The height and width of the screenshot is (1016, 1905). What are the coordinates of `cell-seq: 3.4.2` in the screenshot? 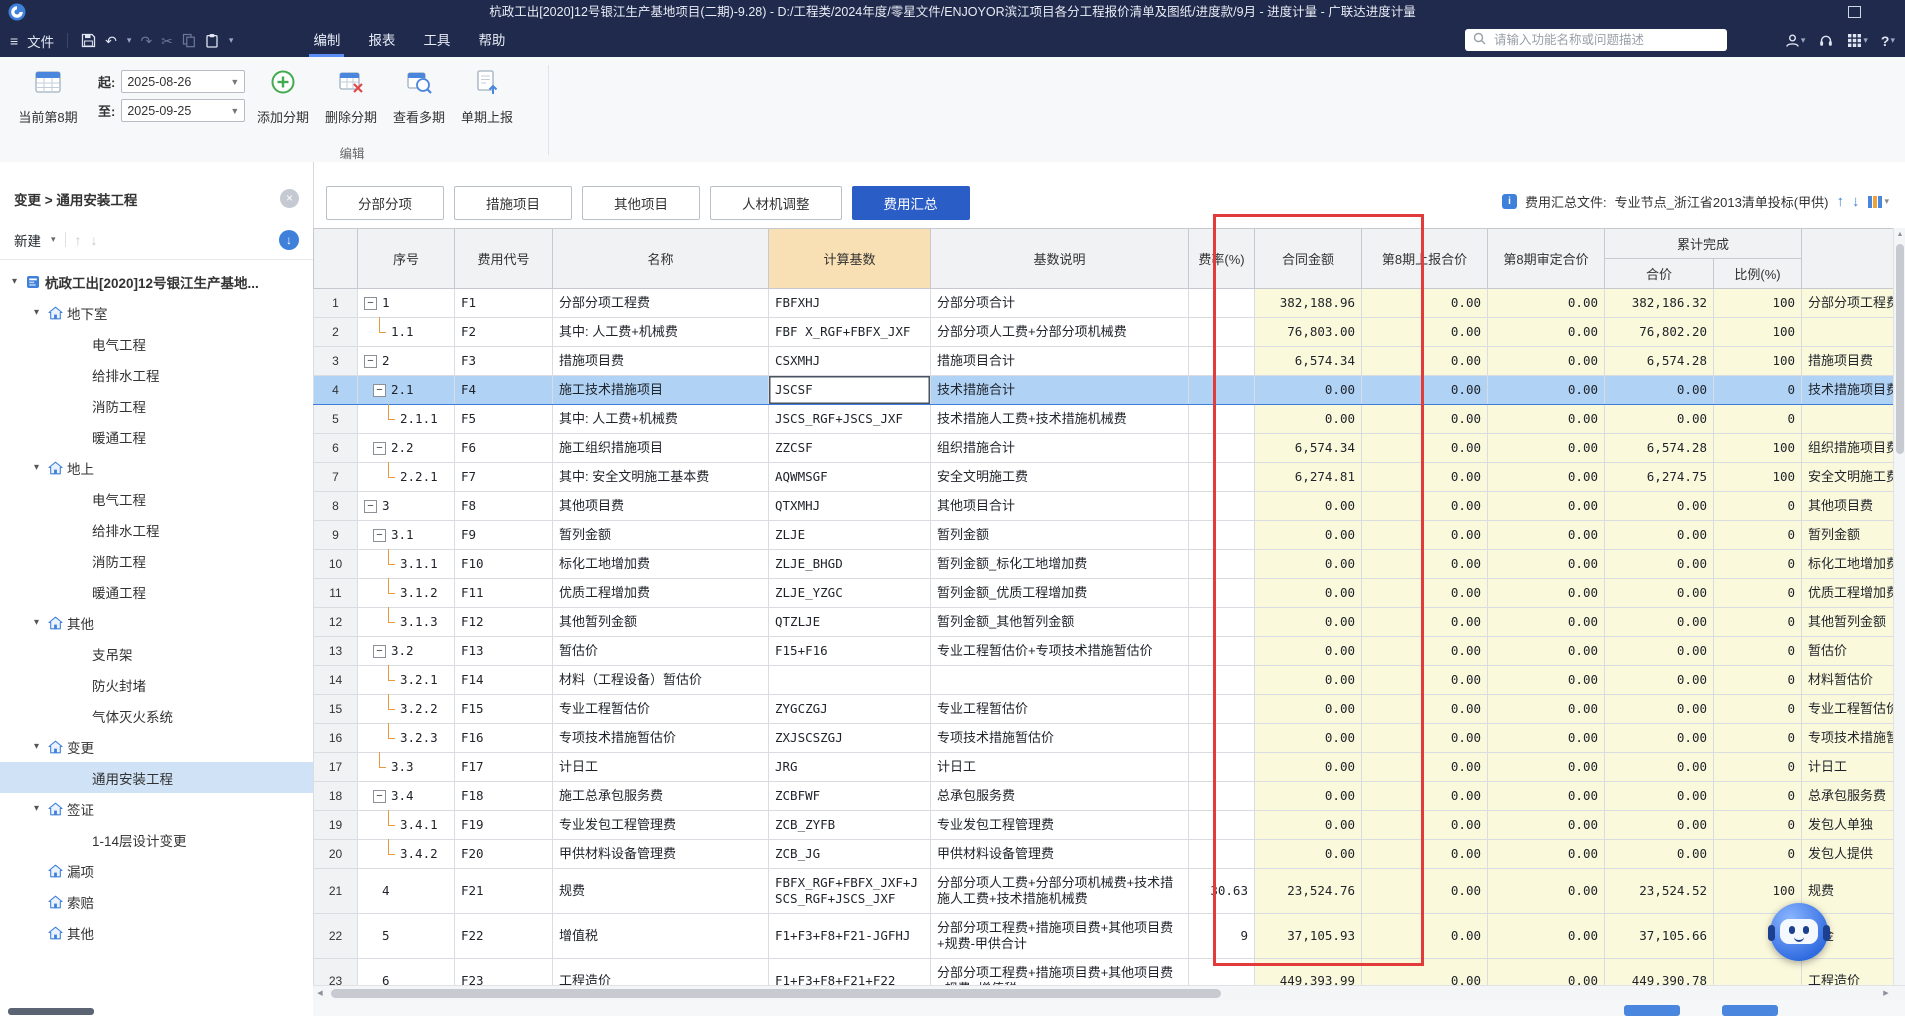 It's located at (406, 853).